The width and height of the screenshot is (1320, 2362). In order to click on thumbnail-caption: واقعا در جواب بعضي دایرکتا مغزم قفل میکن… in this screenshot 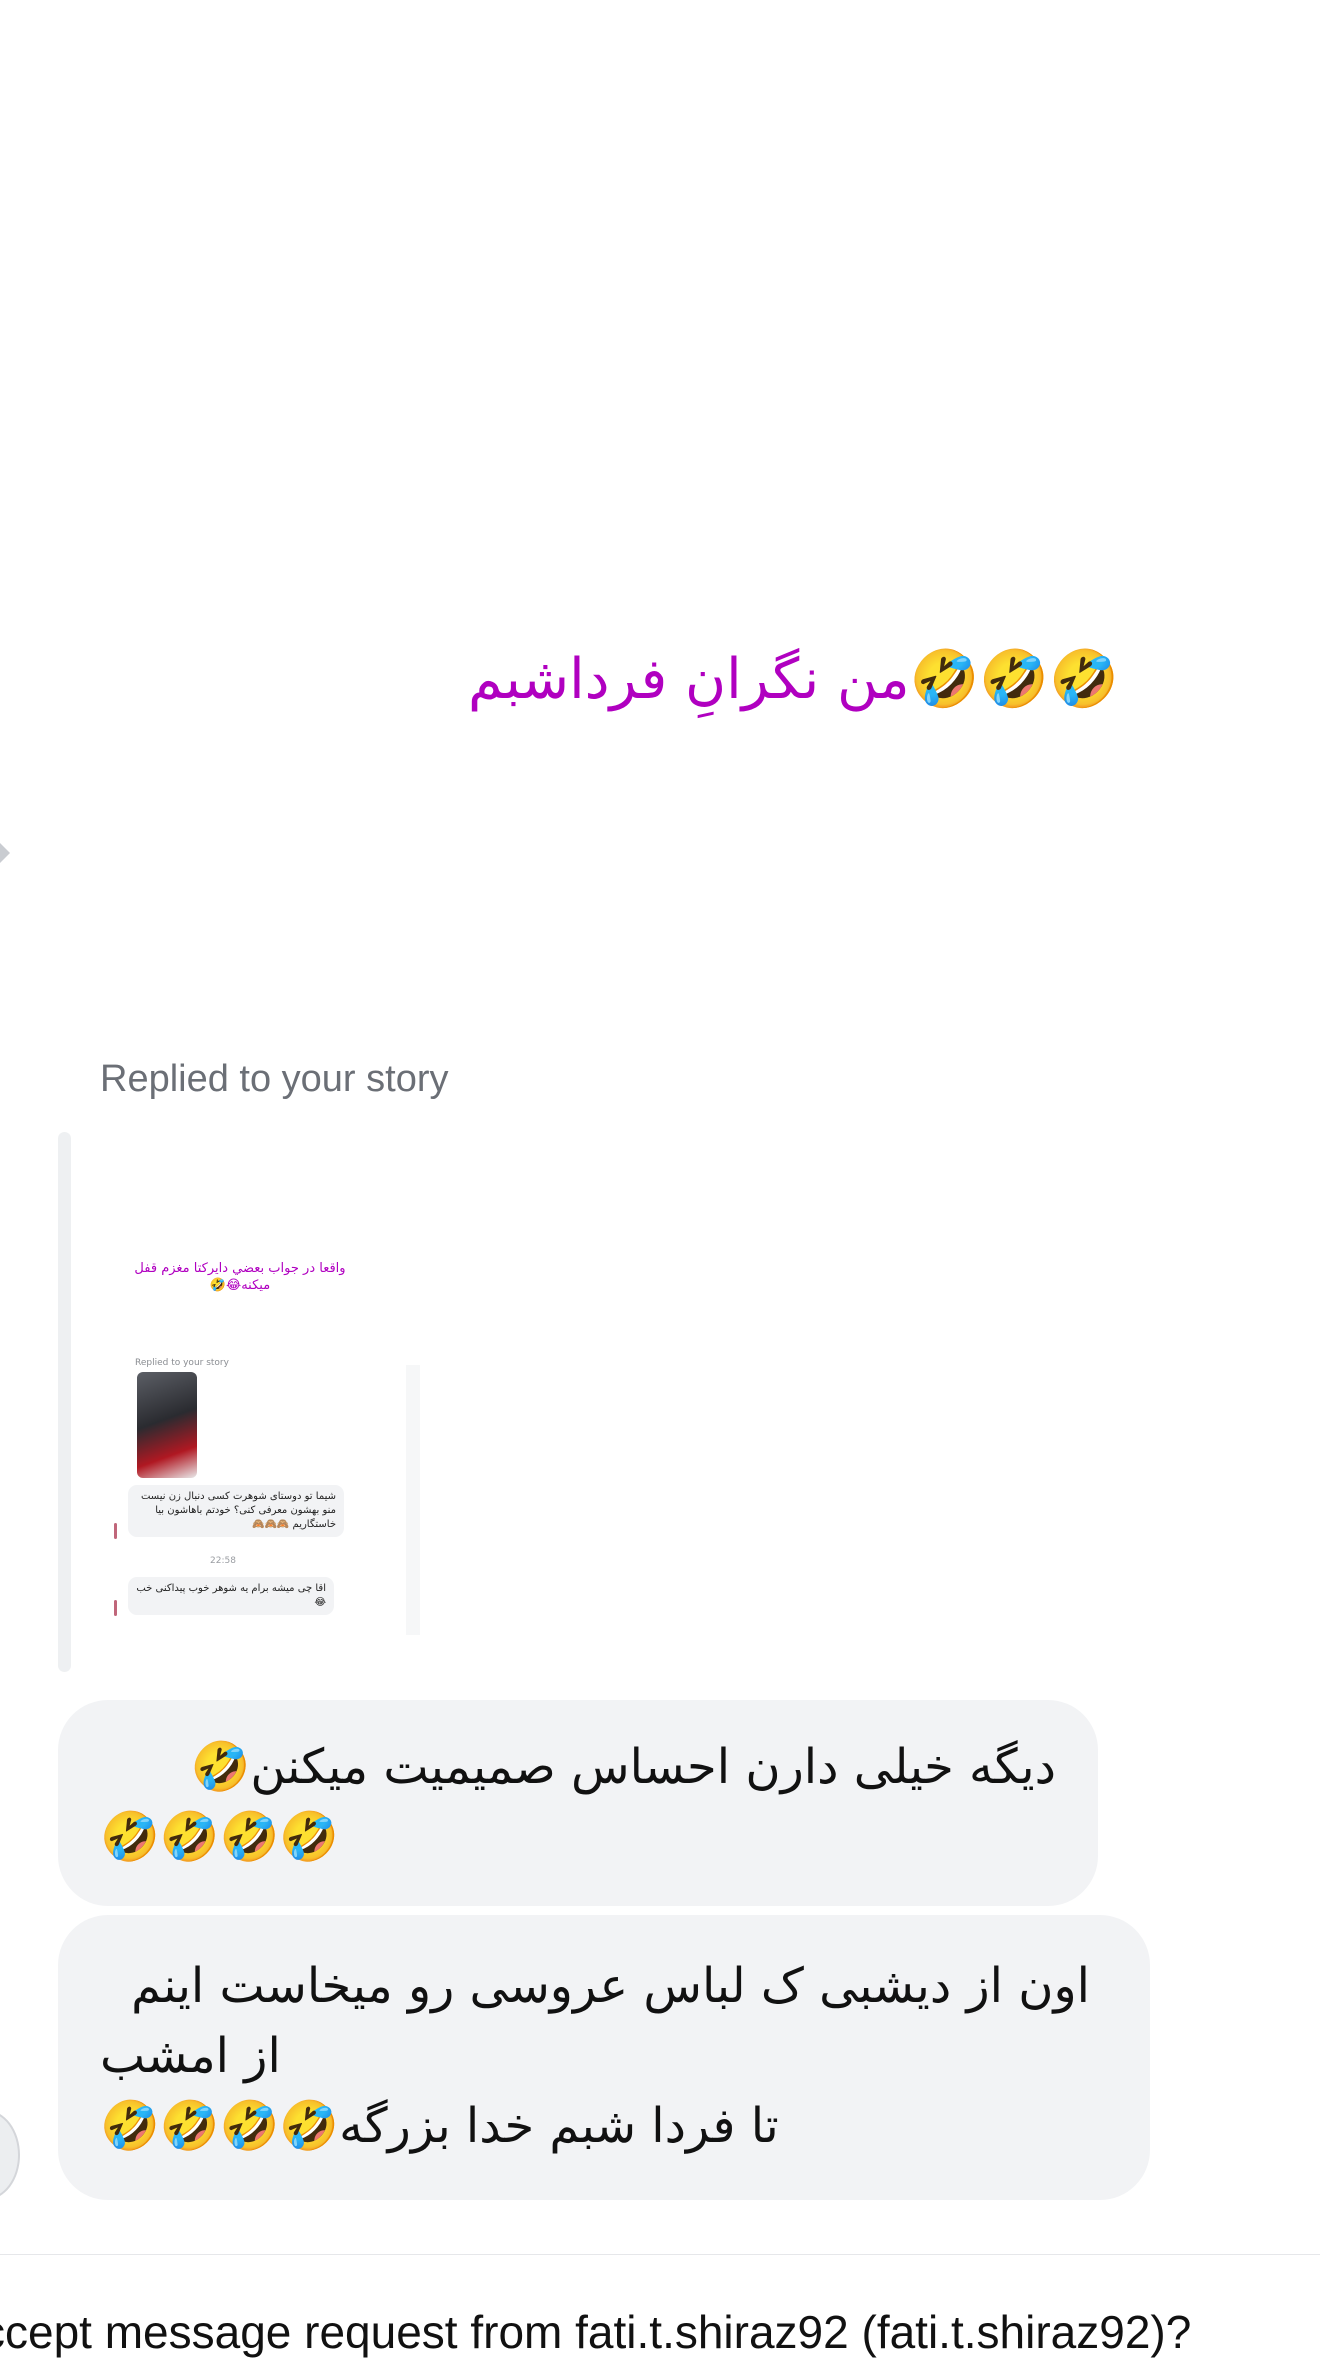, I will do `click(240, 1277)`.